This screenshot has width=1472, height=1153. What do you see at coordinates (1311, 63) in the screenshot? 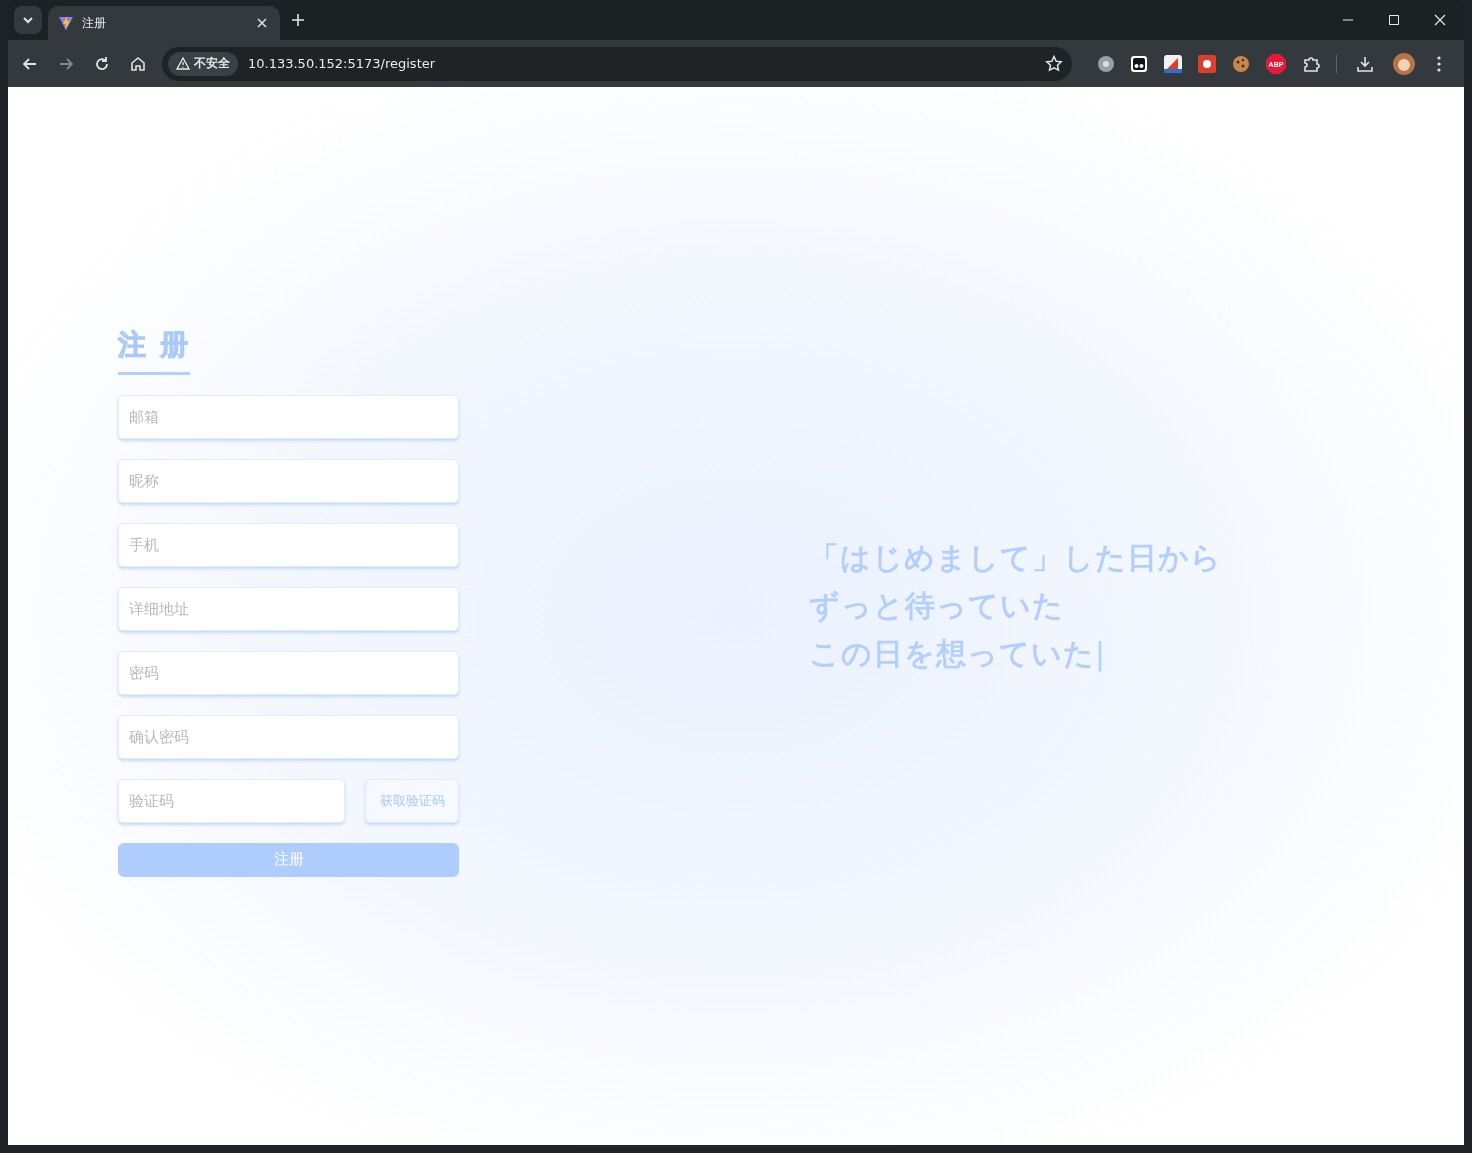
I see `extensions-icon` at bounding box center [1311, 63].